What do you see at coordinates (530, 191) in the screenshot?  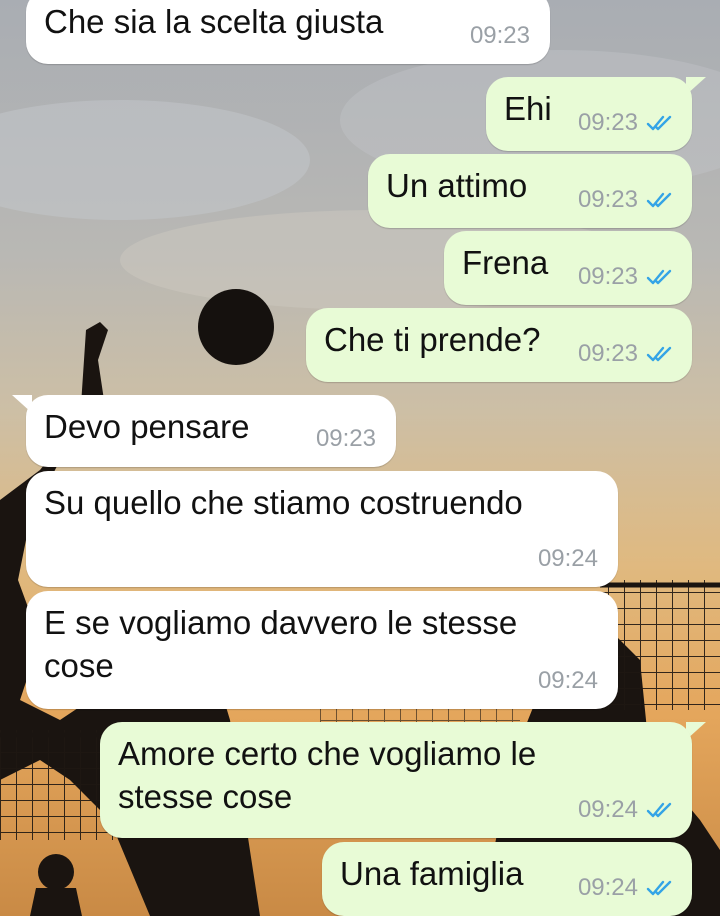 I see `message-bubble-outgoing: Un attimo 09:23` at bounding box center [530, 191].